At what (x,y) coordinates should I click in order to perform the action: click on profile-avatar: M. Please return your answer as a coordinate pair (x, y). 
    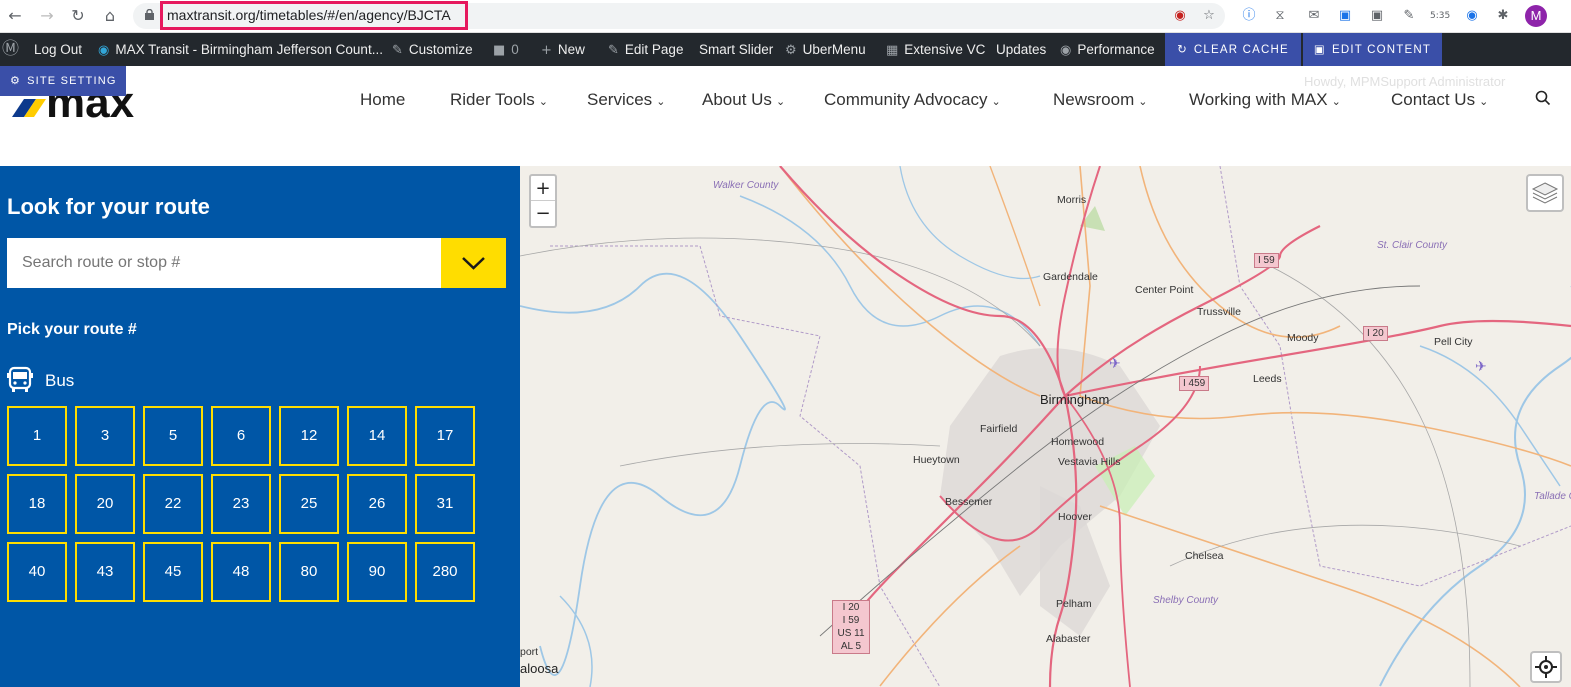
    Looking at the image, I should click on (1536, 16).